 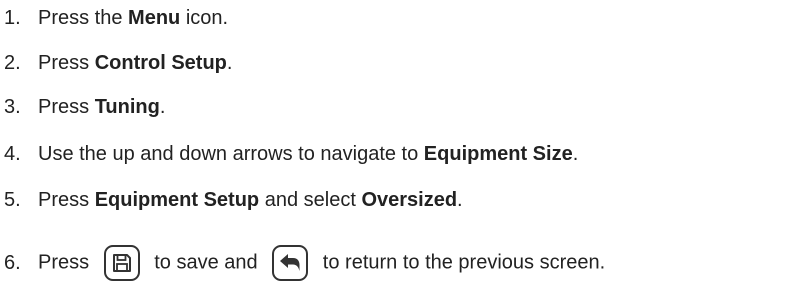 What do you see at coordinates (12, 62) in the screenshot?
I see `step-number: 2.` at bounding box center [12, 62].